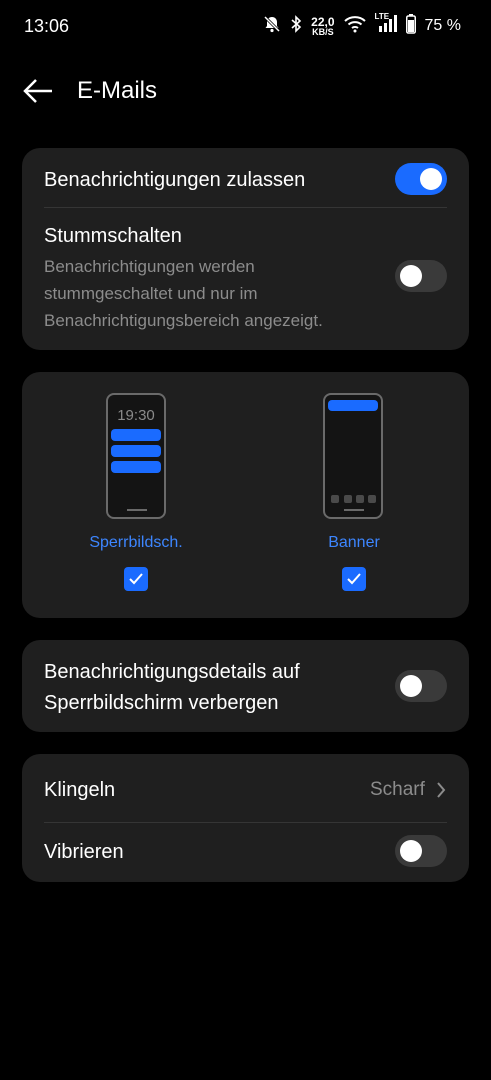 This screenshot has height=1080, width=491. I want to click on preview-banner, so click(353, 405).